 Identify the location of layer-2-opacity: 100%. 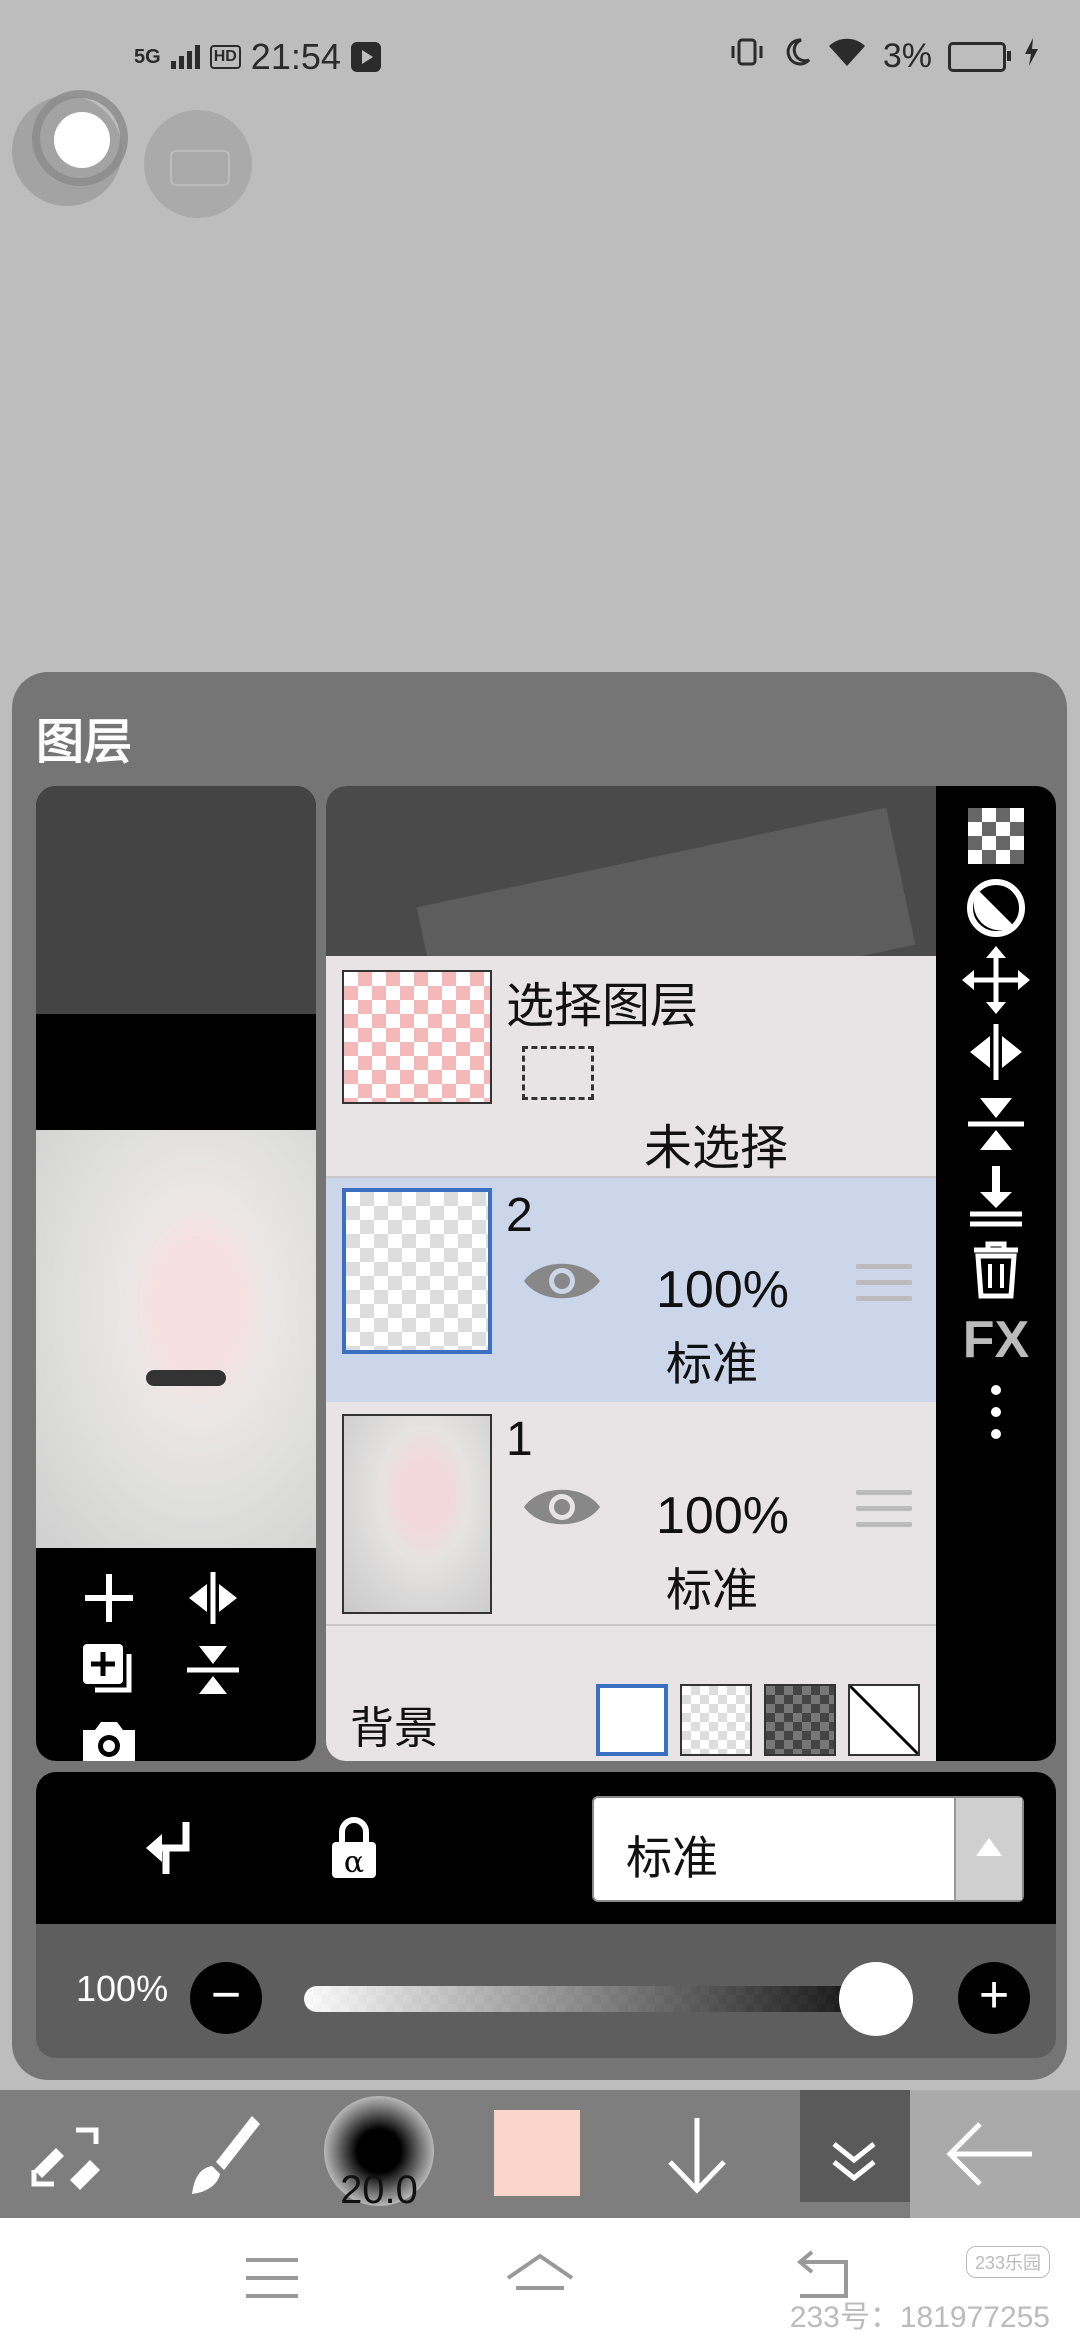
(722, 1290).